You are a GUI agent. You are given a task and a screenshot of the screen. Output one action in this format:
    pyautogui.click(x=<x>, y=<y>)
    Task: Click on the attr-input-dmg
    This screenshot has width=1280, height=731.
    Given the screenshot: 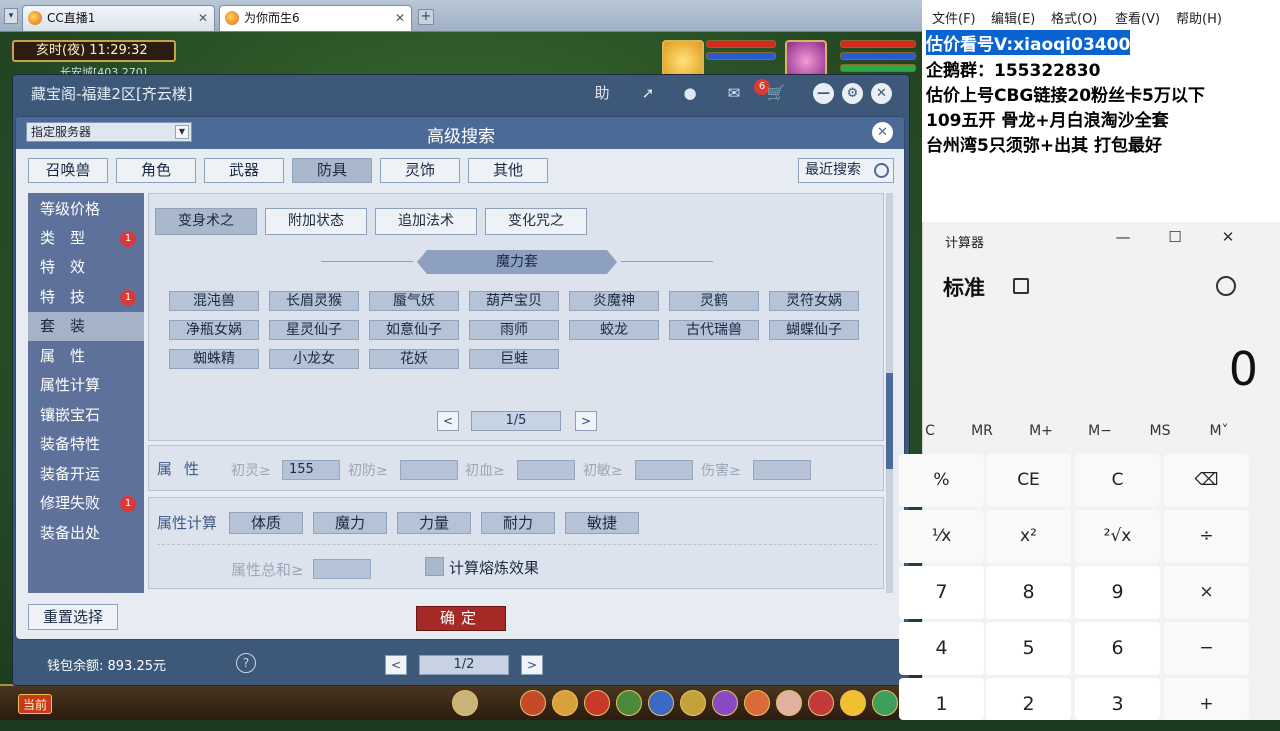 What is the action you would take?
    pyautogui.click(x=782, y=470)
    